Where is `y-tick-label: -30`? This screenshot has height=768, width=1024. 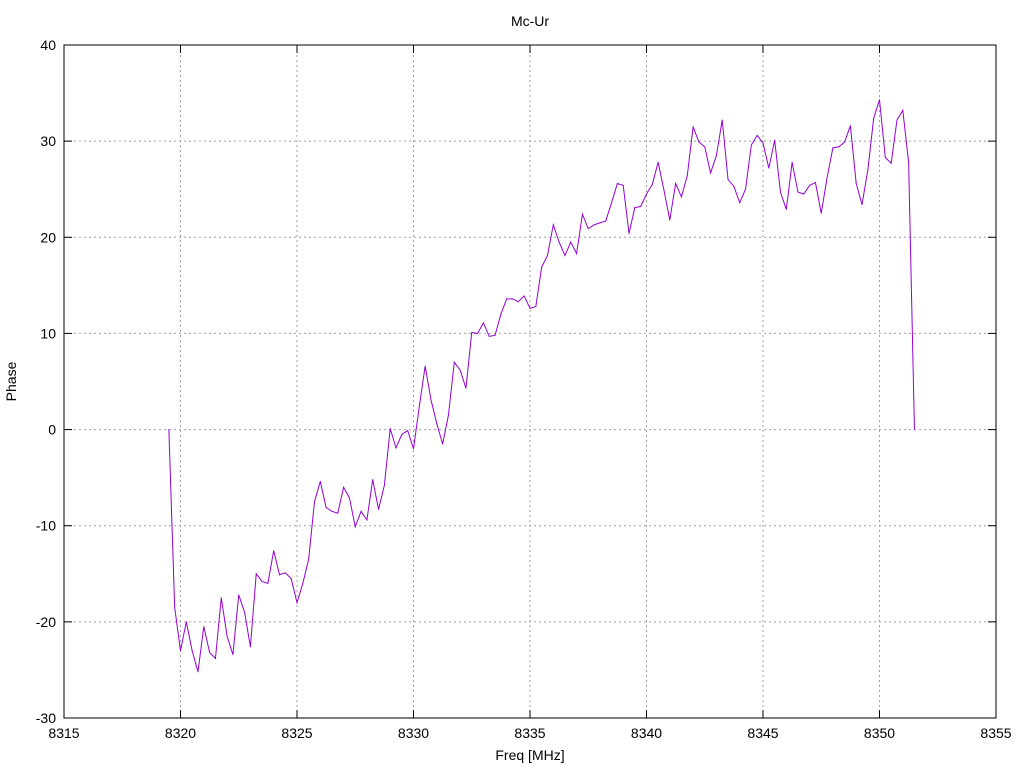
y-tick-label: -30 is located at coordinates (46, 718).